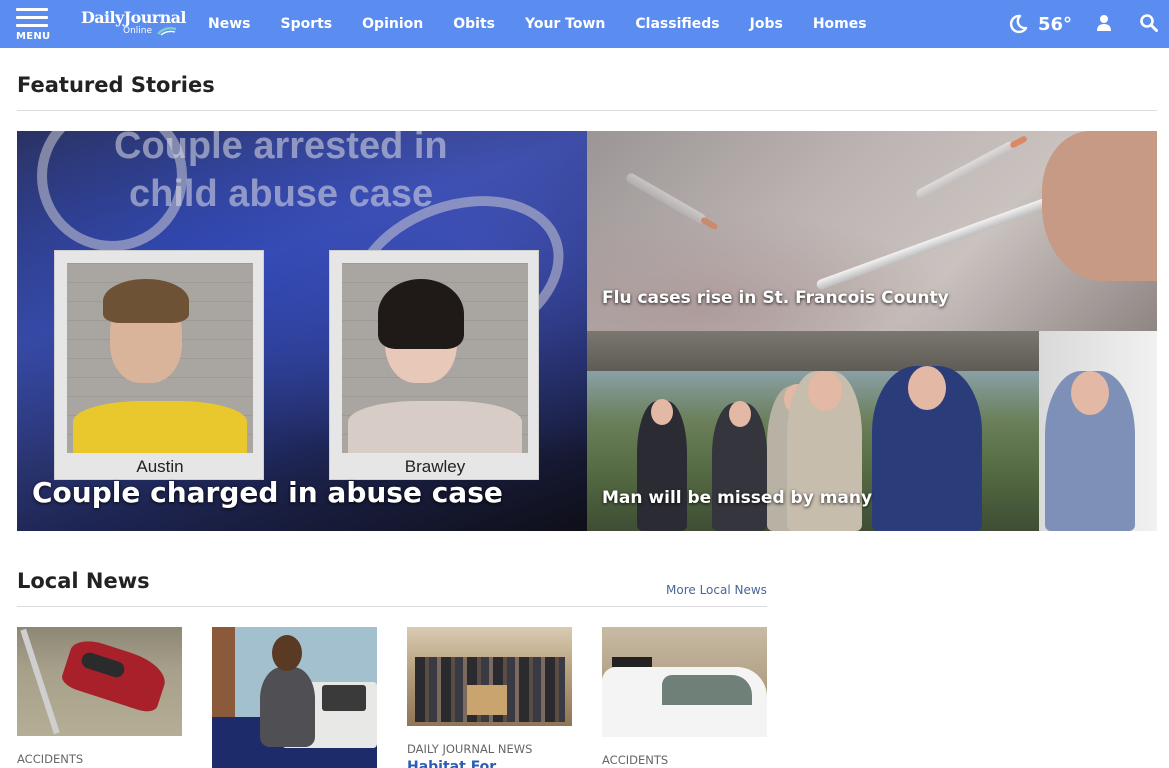  Describe the element at coordinates (469, 749) in the screenshot. I see `card-category: DAILY JOURNAL NEWS` at that location.